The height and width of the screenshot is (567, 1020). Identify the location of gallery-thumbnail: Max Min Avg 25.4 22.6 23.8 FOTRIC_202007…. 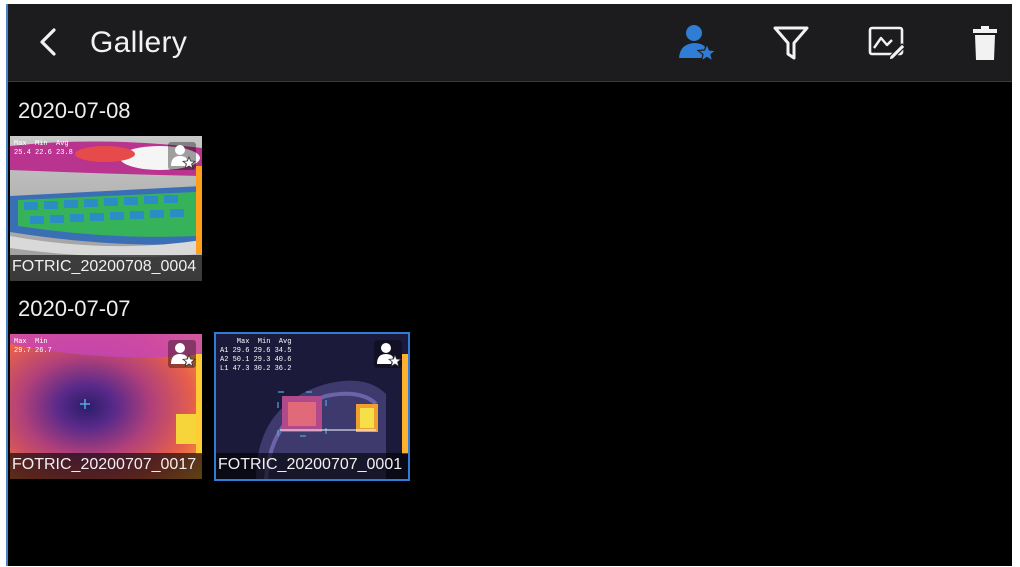
(106, 208).